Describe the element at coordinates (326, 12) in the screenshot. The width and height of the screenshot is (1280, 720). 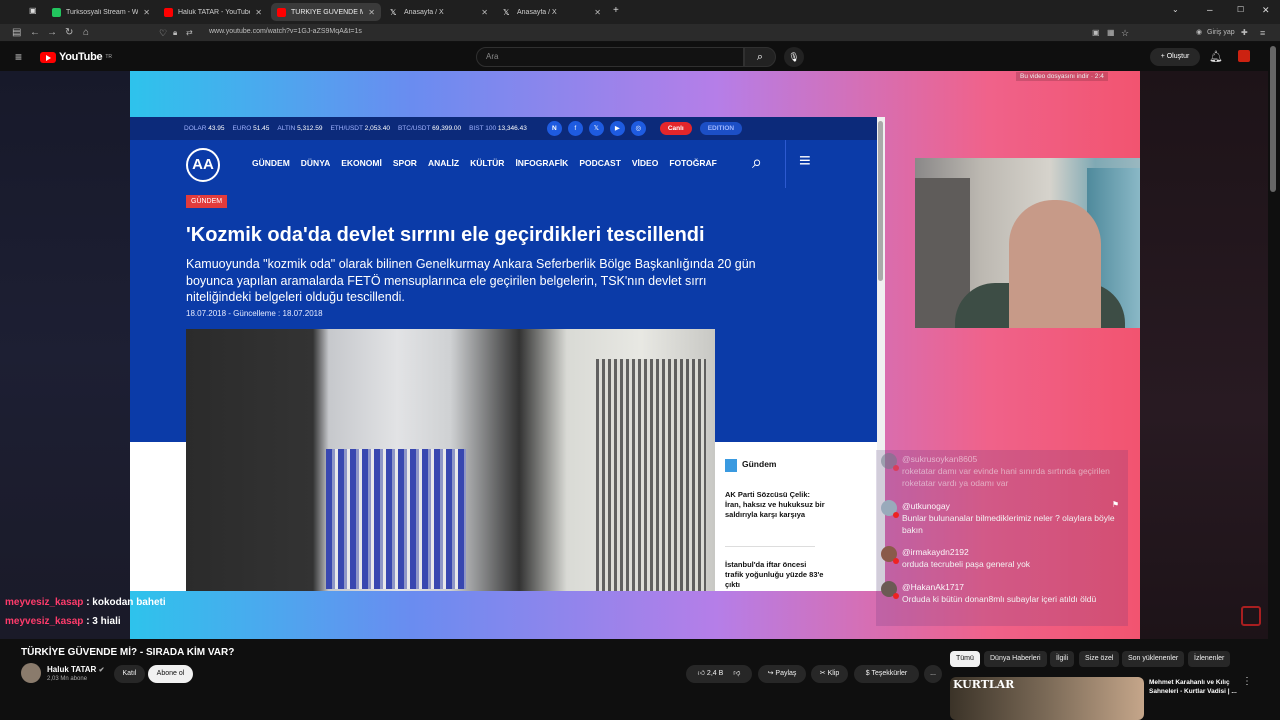
I see `tab-current-video: TÜRKİYE GÜVENDE Mİ? - SIRAD✕` at that location.